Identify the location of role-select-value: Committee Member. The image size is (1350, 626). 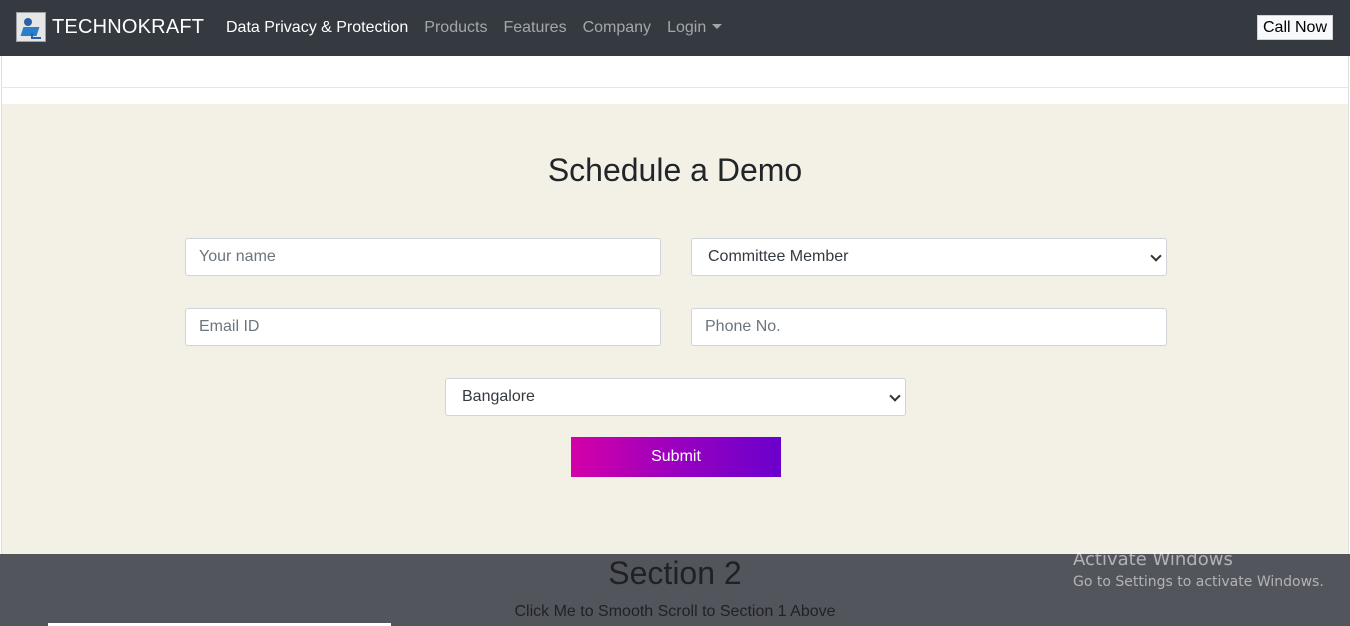
(778, 256).